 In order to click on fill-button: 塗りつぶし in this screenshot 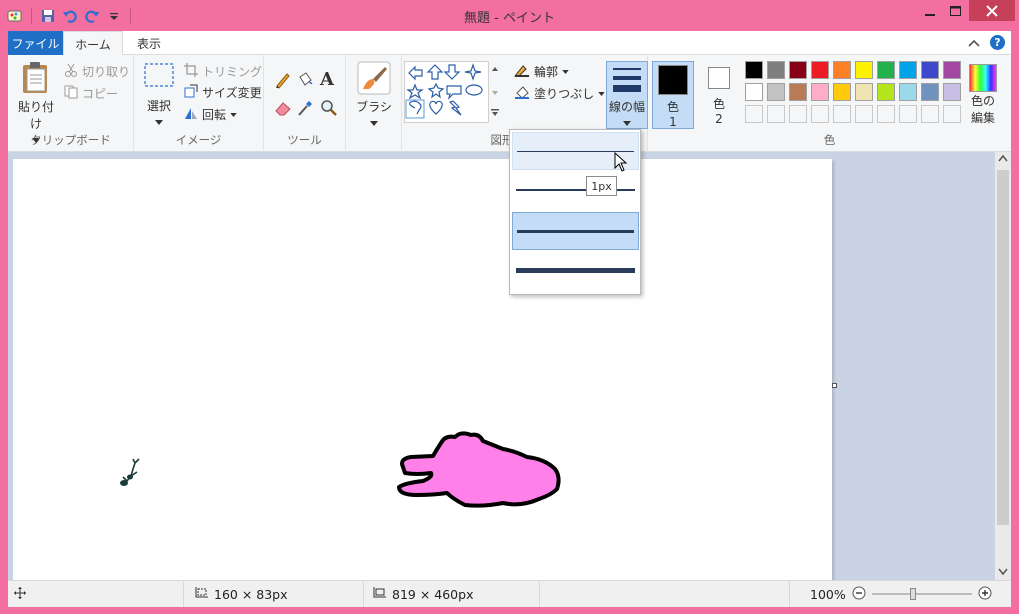, I will do `click(559, 93)`.